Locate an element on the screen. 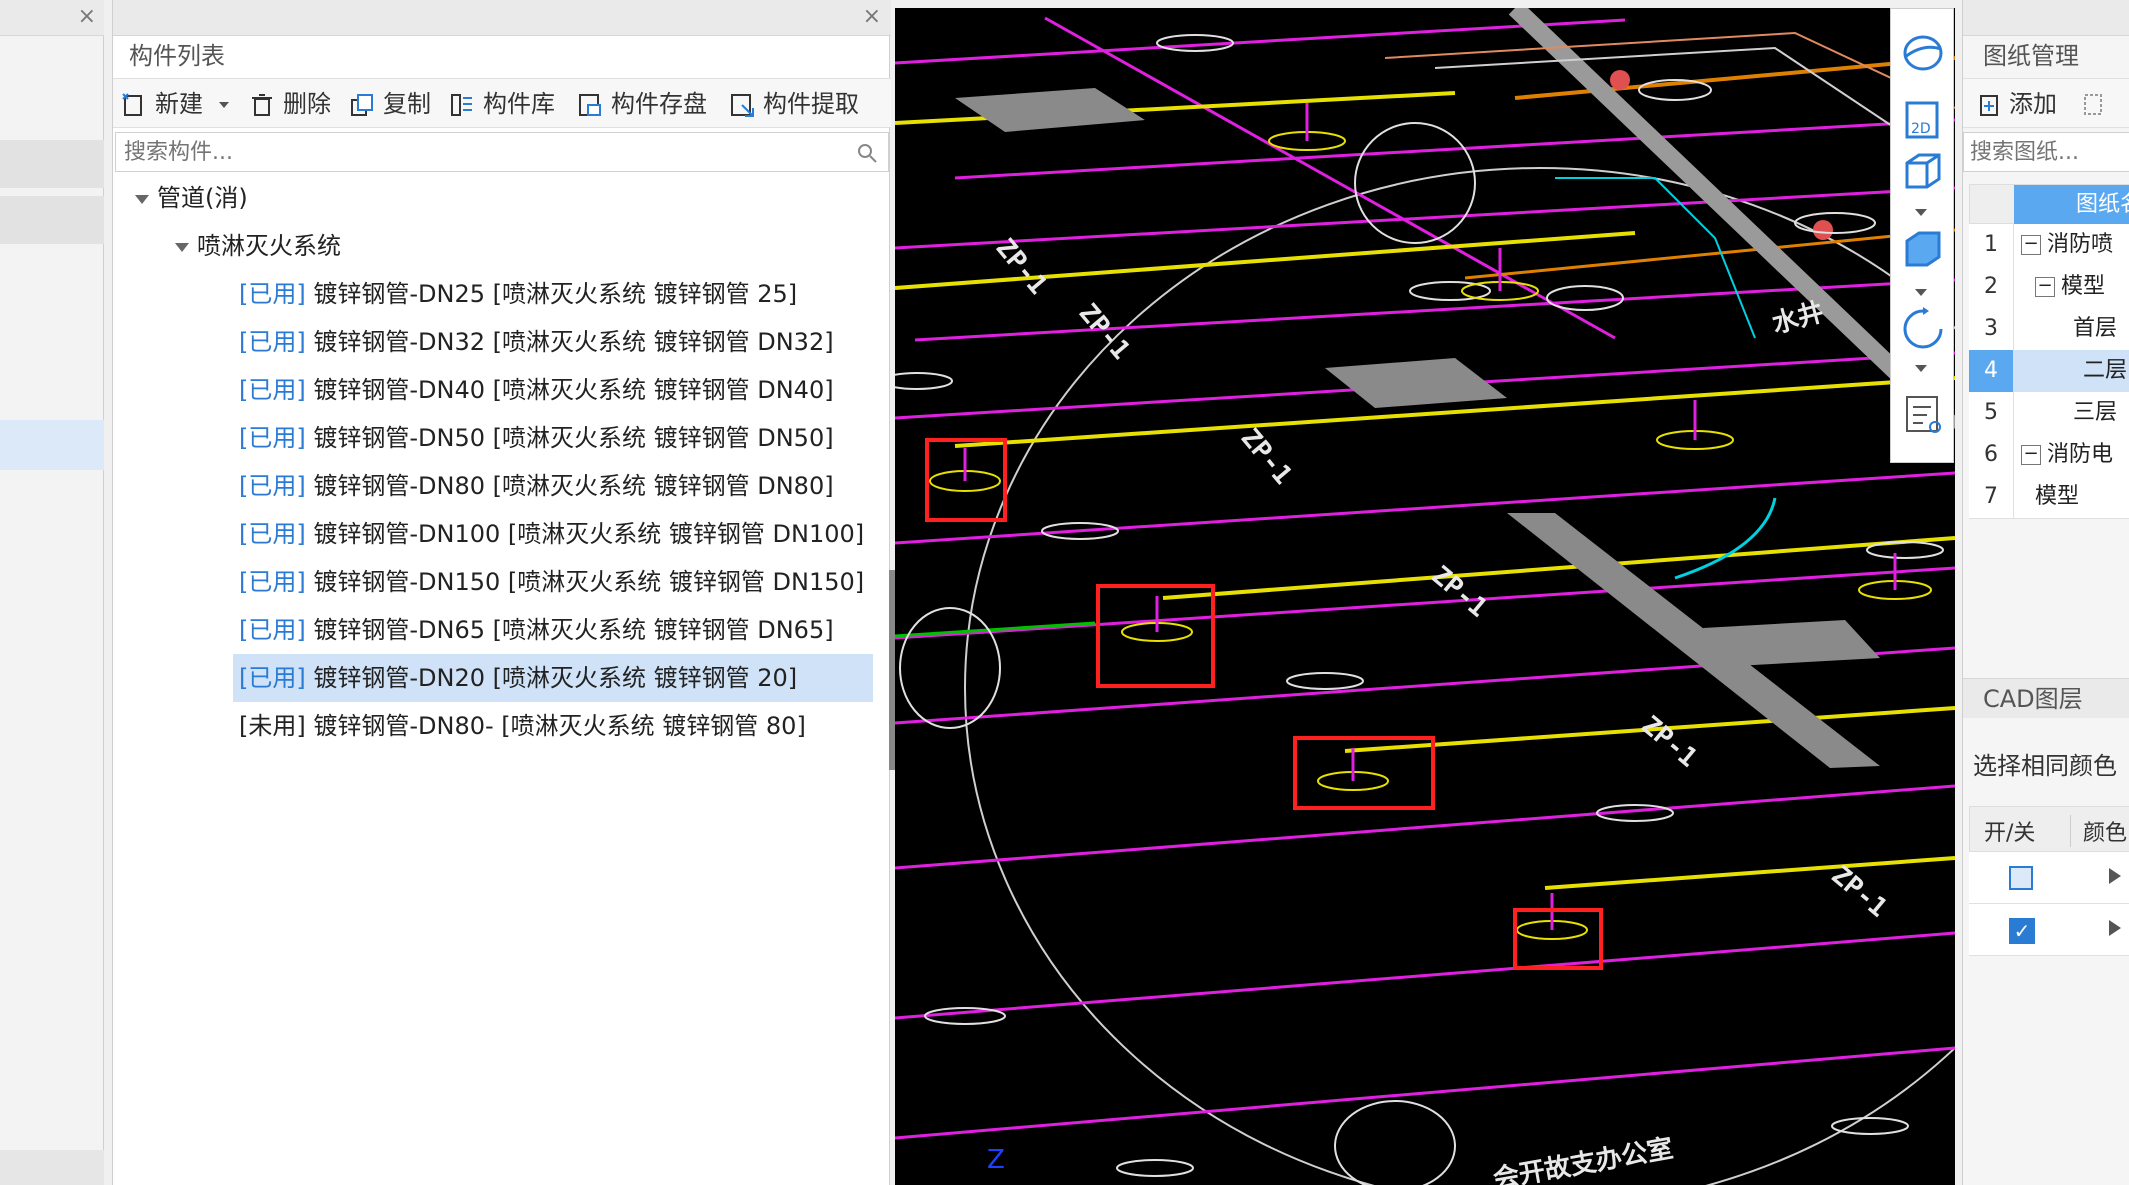  left-panel-row-selected is located at coordinates (52, 445).